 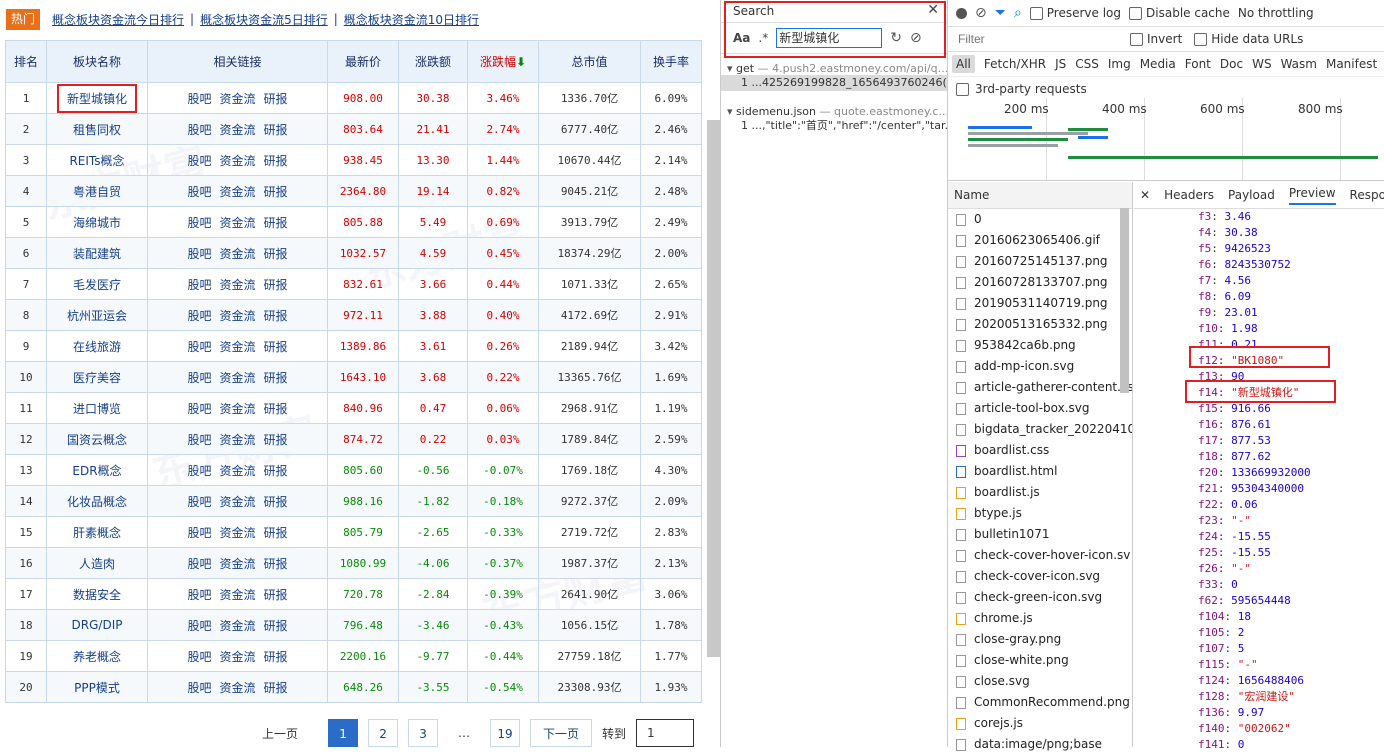 I want to click on request-row: add-mp-icon.svg, so click(x=1040, y=366).